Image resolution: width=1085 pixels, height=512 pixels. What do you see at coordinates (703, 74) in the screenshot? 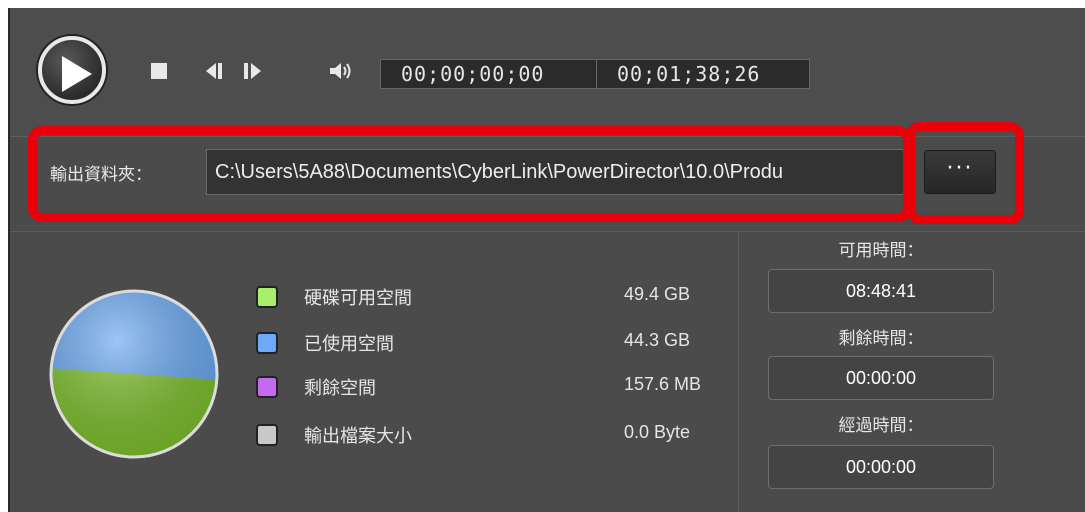
I see `total-duration-timecode: 00;01;38;26` at bounding box center [703, 74].